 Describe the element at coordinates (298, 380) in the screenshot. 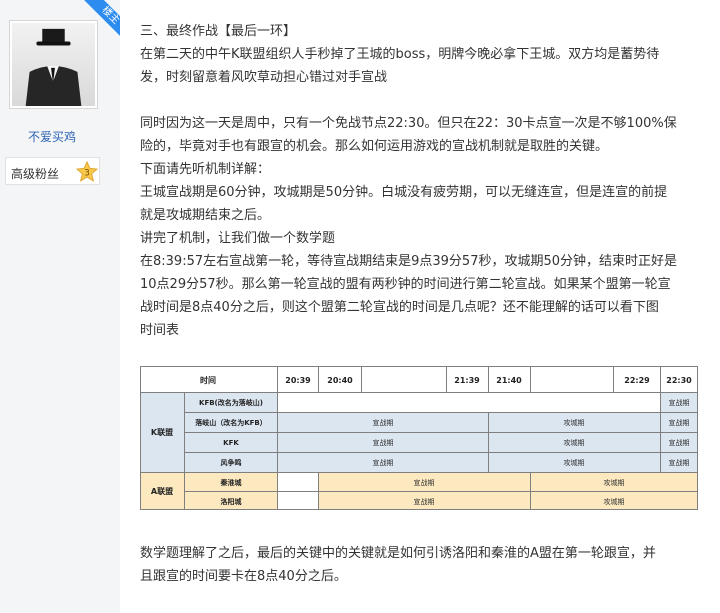

I see `header-t1: 20:39` at that location.